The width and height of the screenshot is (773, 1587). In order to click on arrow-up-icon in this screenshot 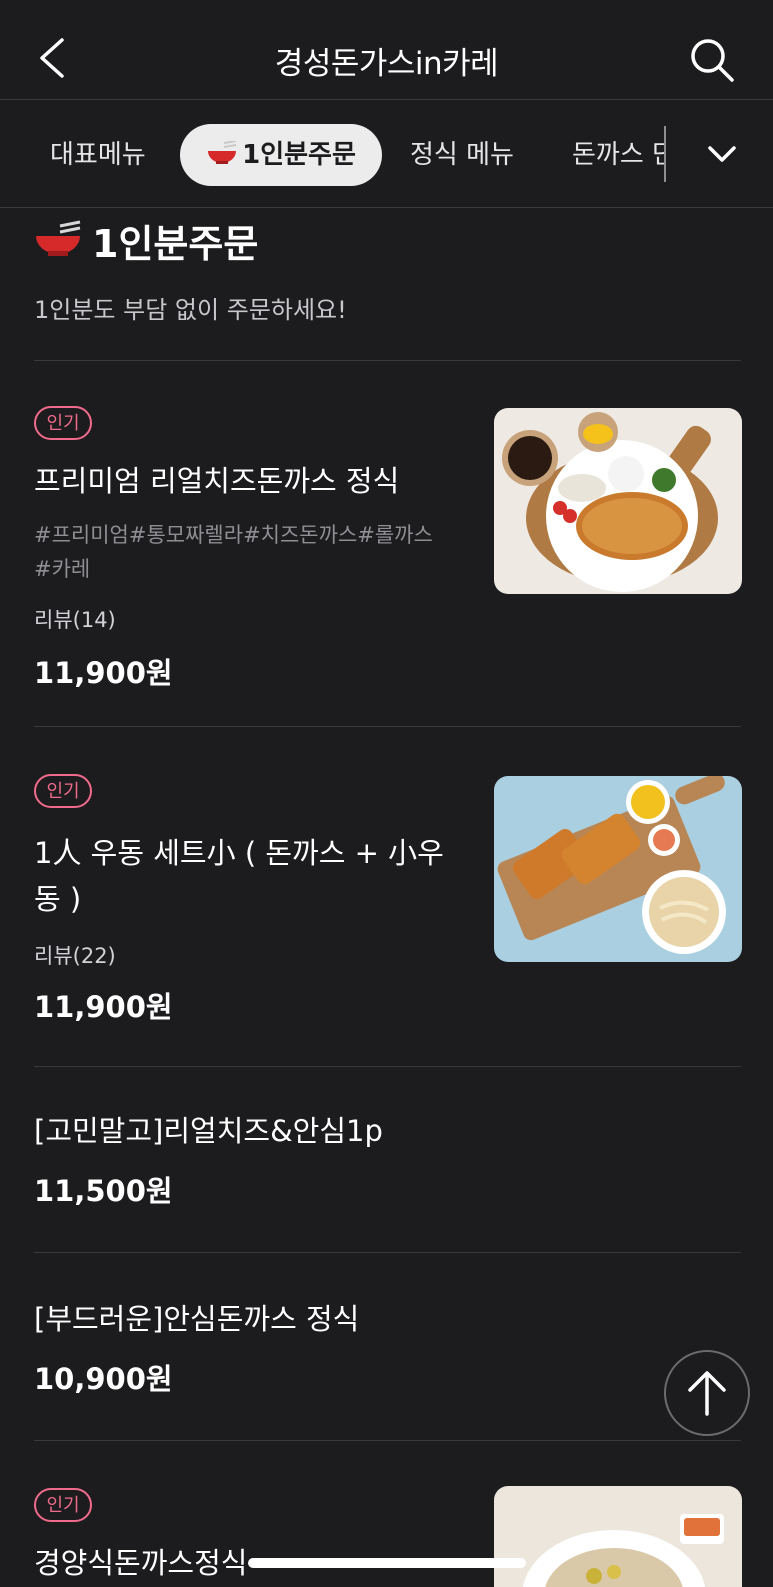, I will do `click(707, 1393)`.